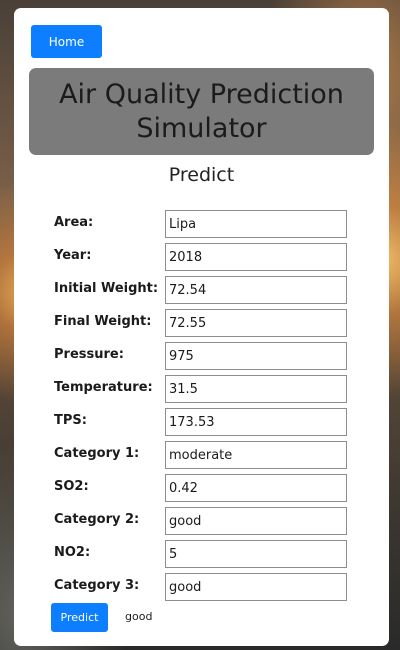  What do you see at coordinates (70, 420) in the screenshot?
I see `tps-label: TPS:` at bounding box center [70, 420].